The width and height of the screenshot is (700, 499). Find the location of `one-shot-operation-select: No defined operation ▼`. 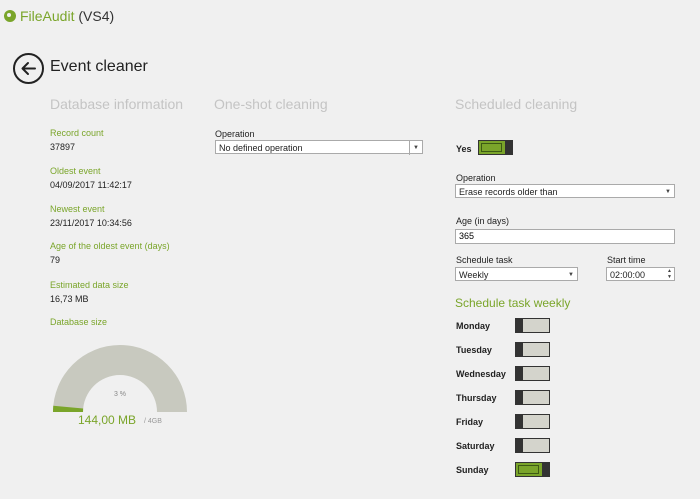

one-shot-operation-select: No defined operation ▼ is located at coordinates (319, 147).